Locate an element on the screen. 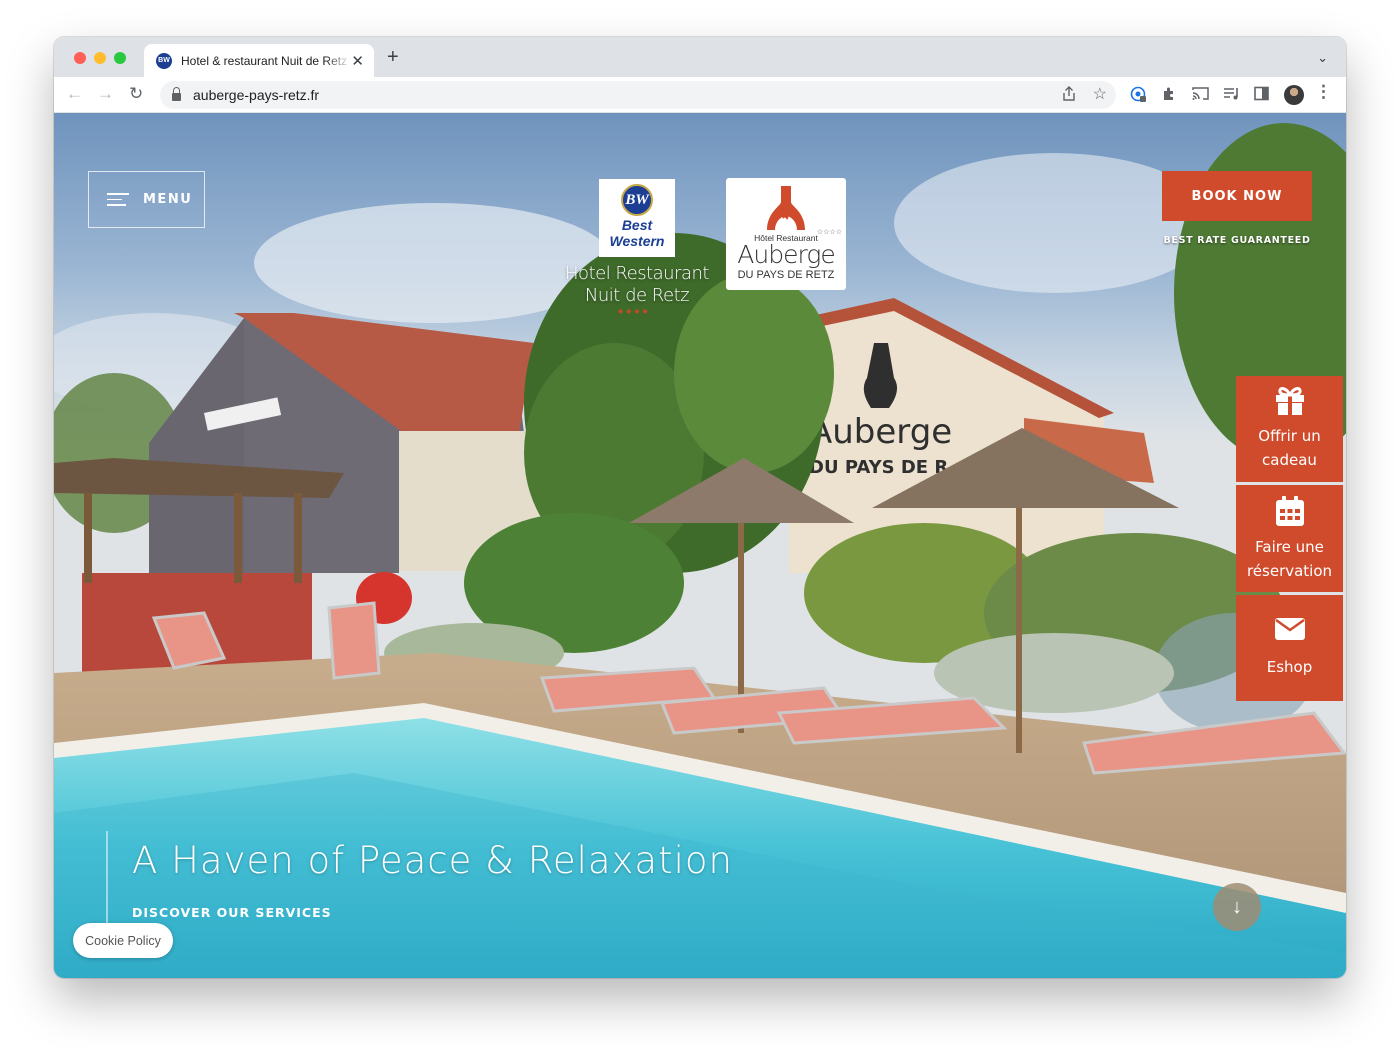 Image resolution: width=1400 pixels, height=1050 pixels. gift-icon is located at coordinates (1289, 401).